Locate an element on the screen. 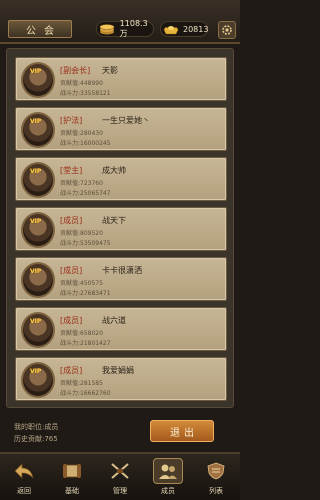  member-row: VIP [成员] 战天下 贡献值:809520 战斗力:53509475 is located at coordinates (121, 229).